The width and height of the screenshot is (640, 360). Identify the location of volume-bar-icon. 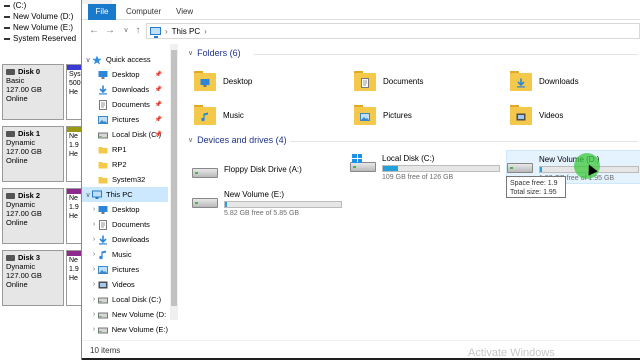
(7, 27).